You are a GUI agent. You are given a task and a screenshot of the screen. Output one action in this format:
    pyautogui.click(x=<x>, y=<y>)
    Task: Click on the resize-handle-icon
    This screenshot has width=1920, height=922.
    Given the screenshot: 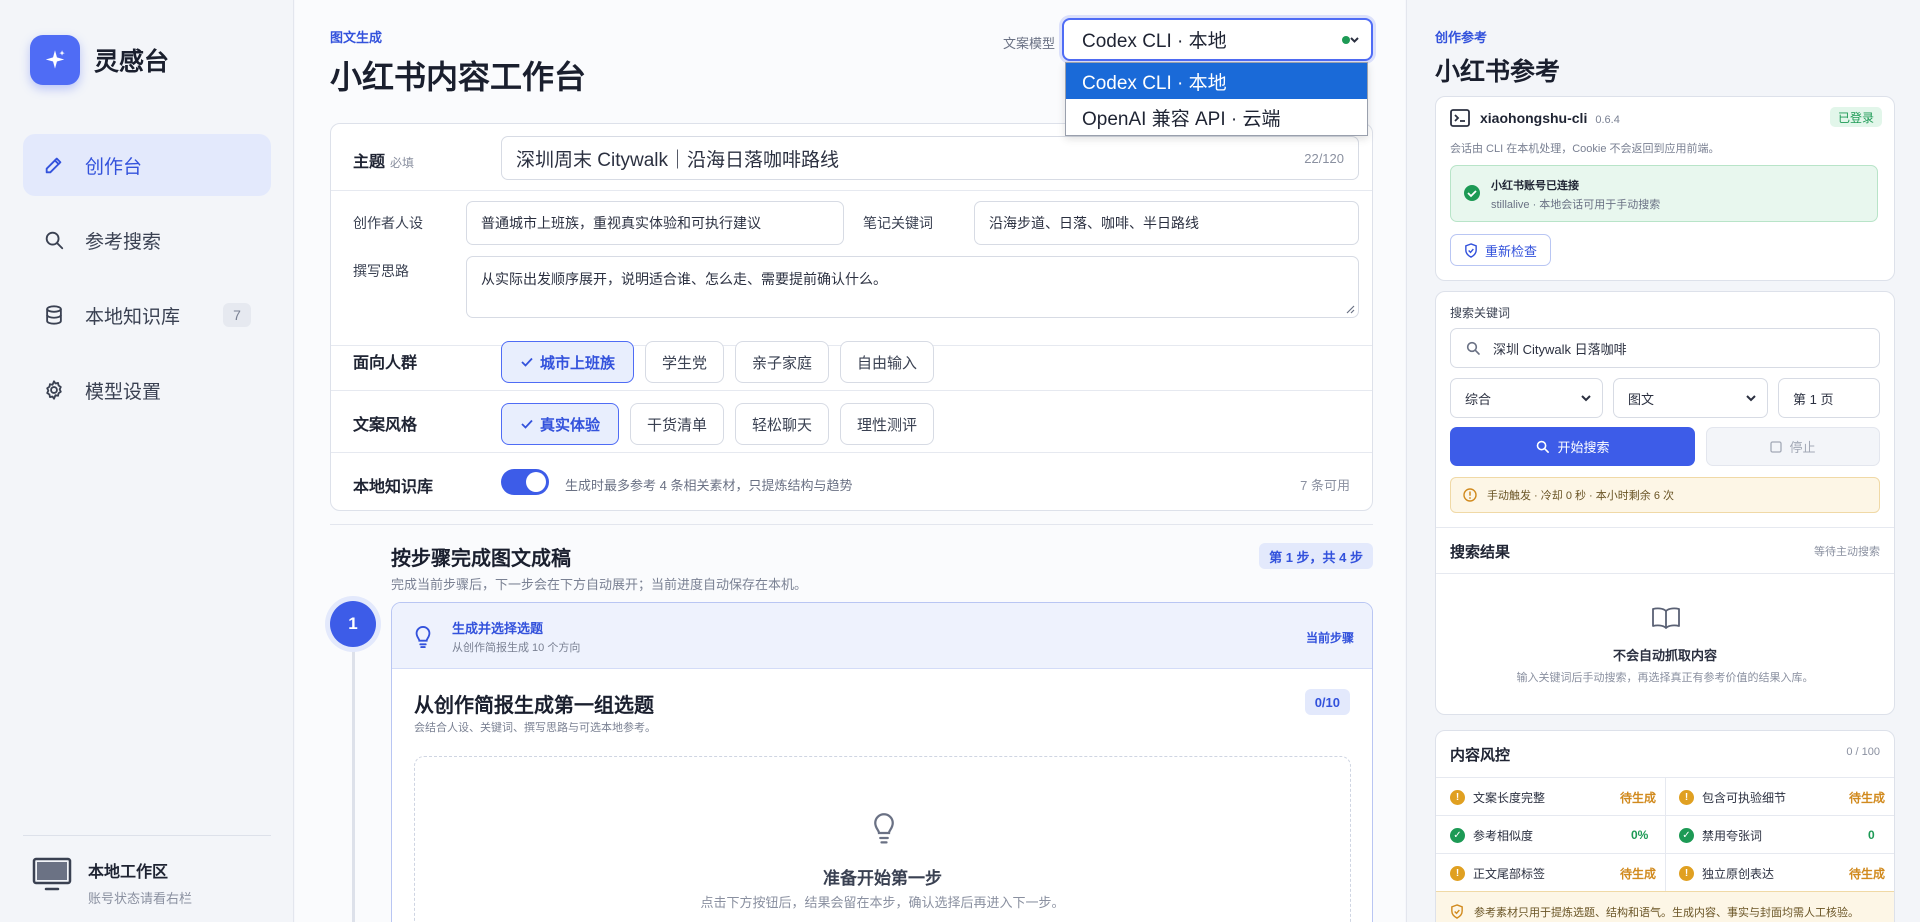 What is the action you would take?
    pyautogui.click(x=1350, y=309)
    